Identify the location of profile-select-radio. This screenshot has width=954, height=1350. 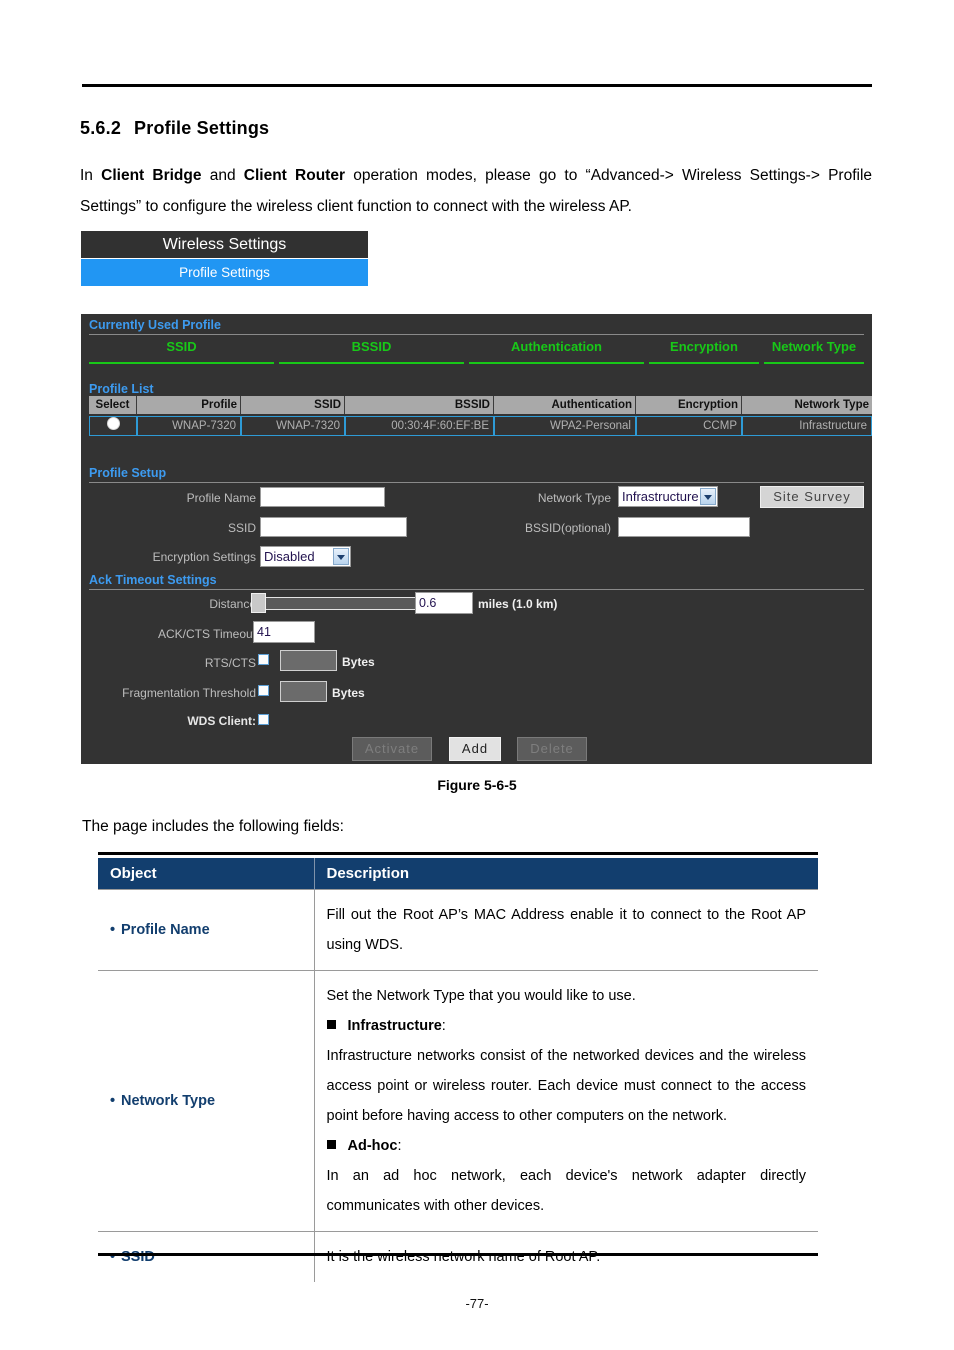
(113, 423).